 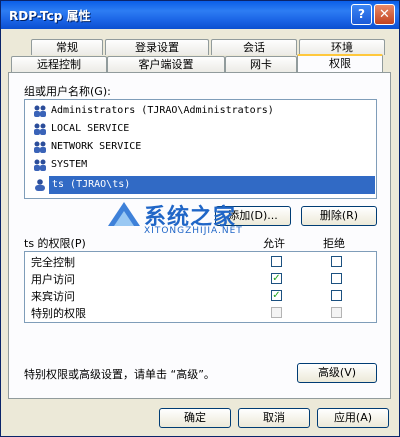 What do you see at coordinates (261, 64) in the screenshot?
I see `tab-network-adapter: 网卡` at bounding box center [261, 64].